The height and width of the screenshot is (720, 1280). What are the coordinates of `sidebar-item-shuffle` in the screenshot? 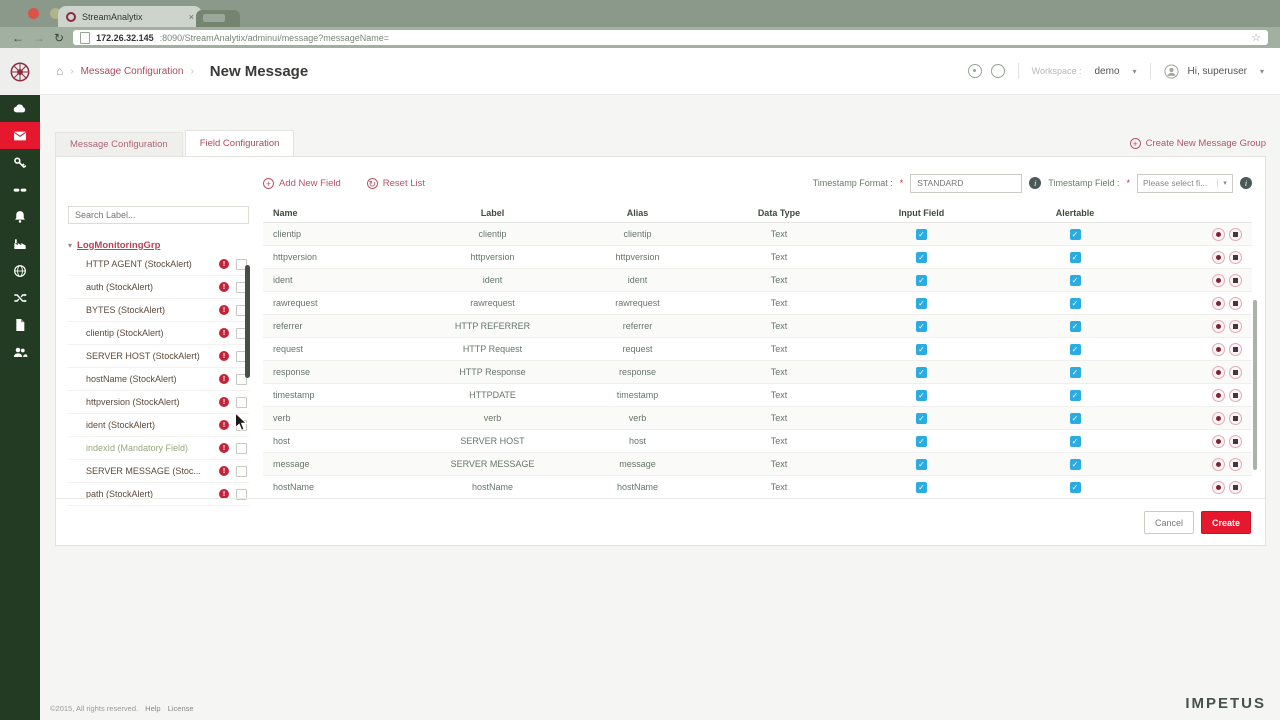 It's located at (20, 297).